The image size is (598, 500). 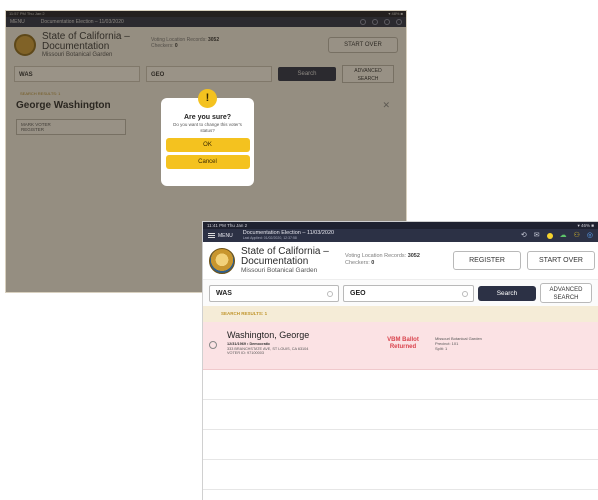 What do you see at coordinates (245, 353) in the screenshot?
I see `voter-id: VOTER ID: 97100003` at bounding box center [245, 353].